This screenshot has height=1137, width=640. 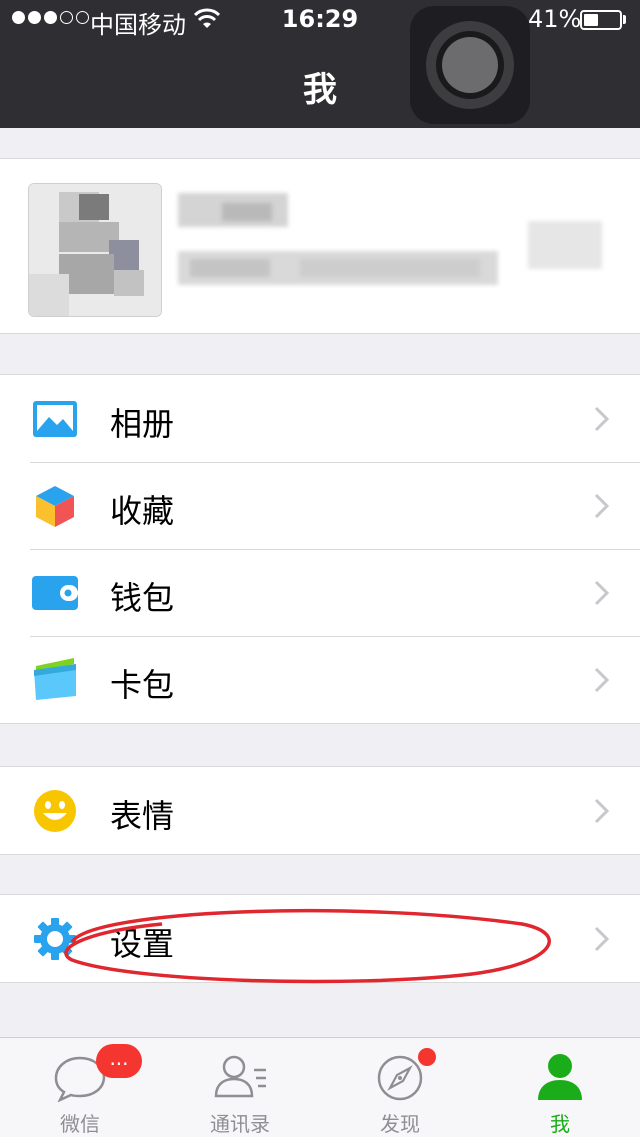 I want to click on card-package-icon, so click(x=55, y=679).